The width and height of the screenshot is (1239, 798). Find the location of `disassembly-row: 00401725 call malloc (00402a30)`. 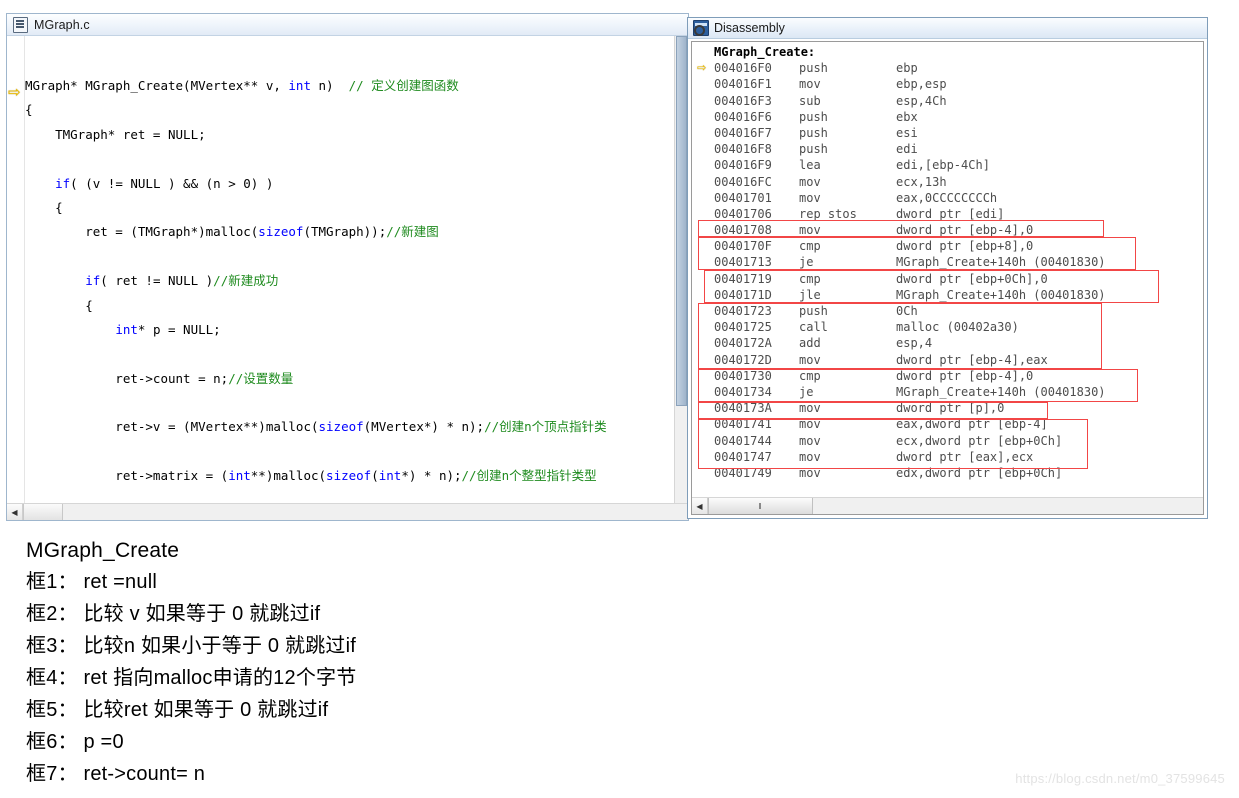

disassembly-row: 00401725 call malloc (00402a30) is located at coordinates (947, 327).